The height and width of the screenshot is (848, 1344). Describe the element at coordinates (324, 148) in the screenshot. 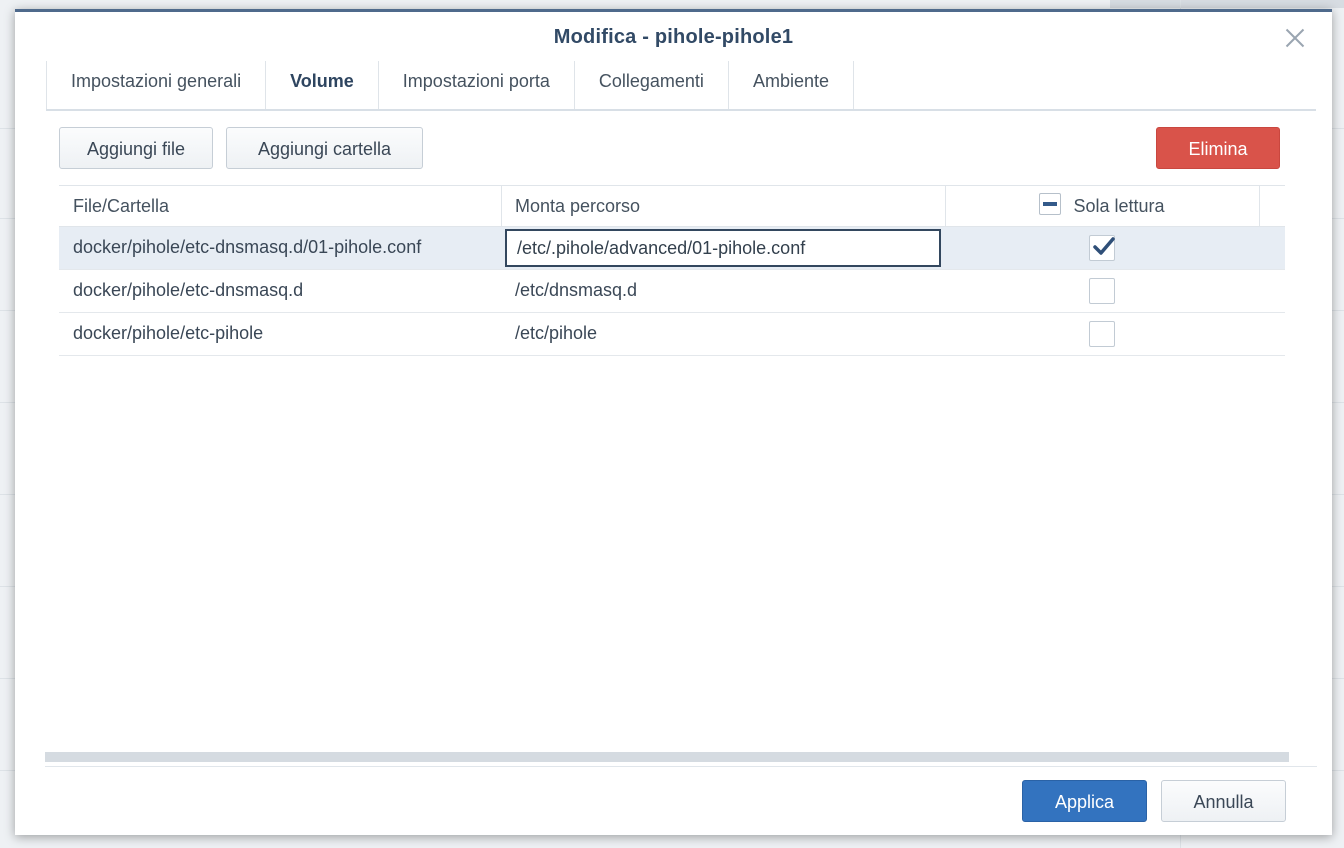

I see `add-folder-button: Aggiungi cartella` at that location.